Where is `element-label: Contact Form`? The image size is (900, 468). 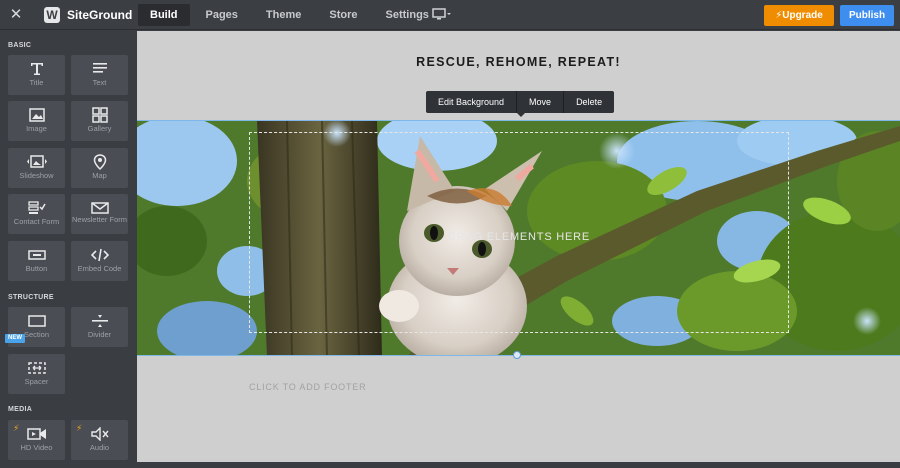 element-label: Contact Form is located at coordinates (36, 221).